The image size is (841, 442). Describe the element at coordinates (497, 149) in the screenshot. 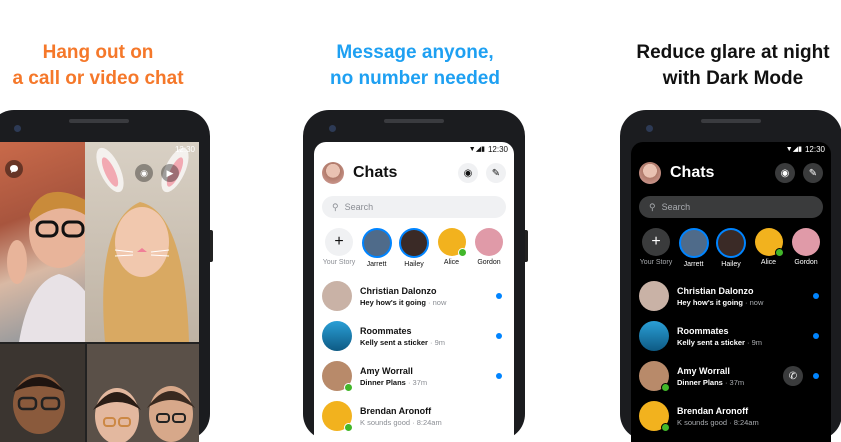

I see `status-time: 12:30` at that location.